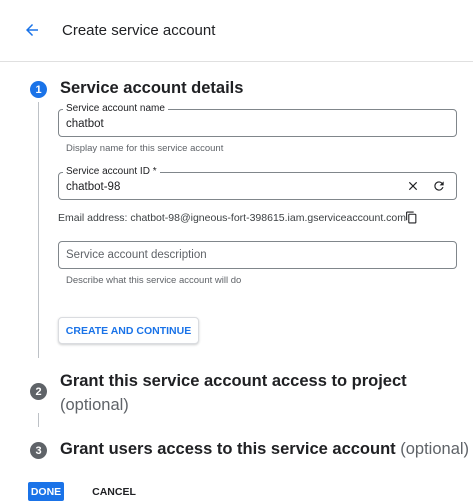 This screenshot has width=473, height=501. I want to click on step-3-optional: (optional), so click(435, 449).